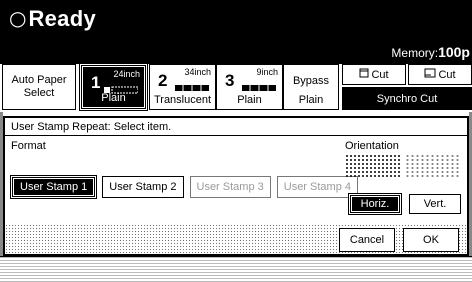 The width and height of the screenshot is (472, 282). Describe the element at coordinates (236, 127) in the screenshot. I see `dialog-prompt: User Stamp Repeat: Select item.` at that location.